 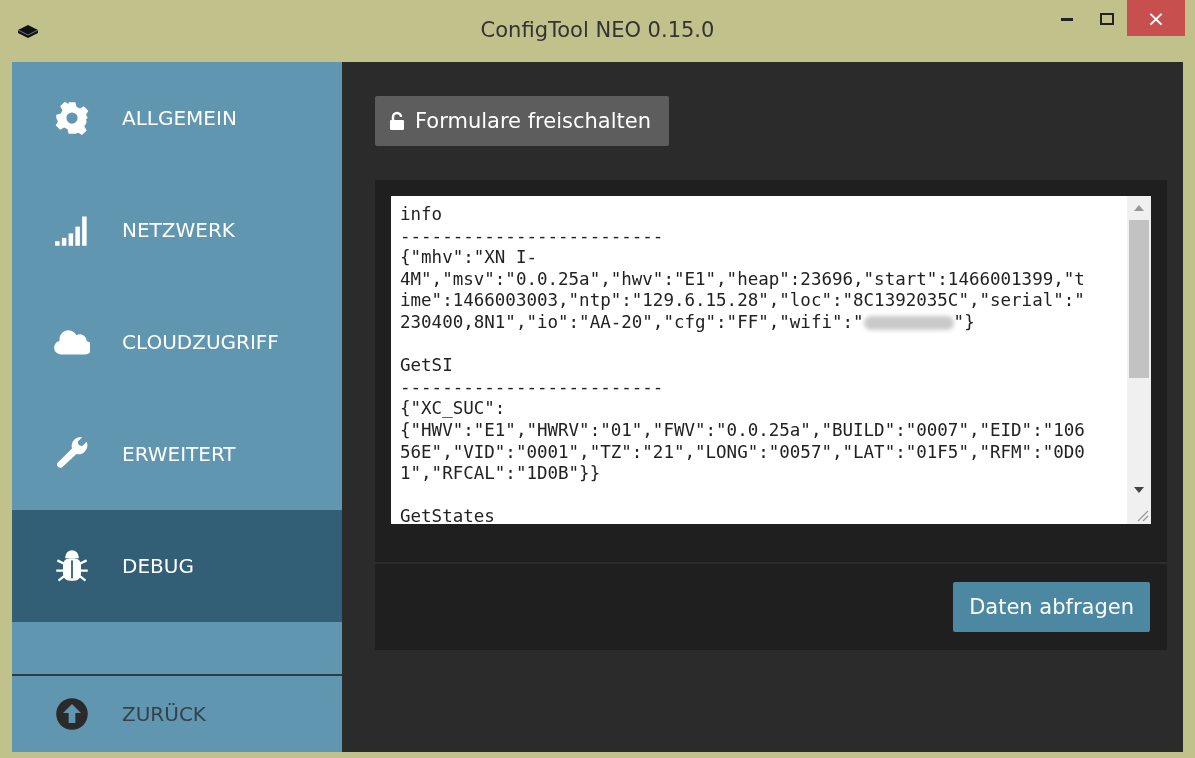 What do you see at coordinates (397, 121) in the screenshot?
I see `unlocked-padlock-icon` at bounding box center [397, 121].